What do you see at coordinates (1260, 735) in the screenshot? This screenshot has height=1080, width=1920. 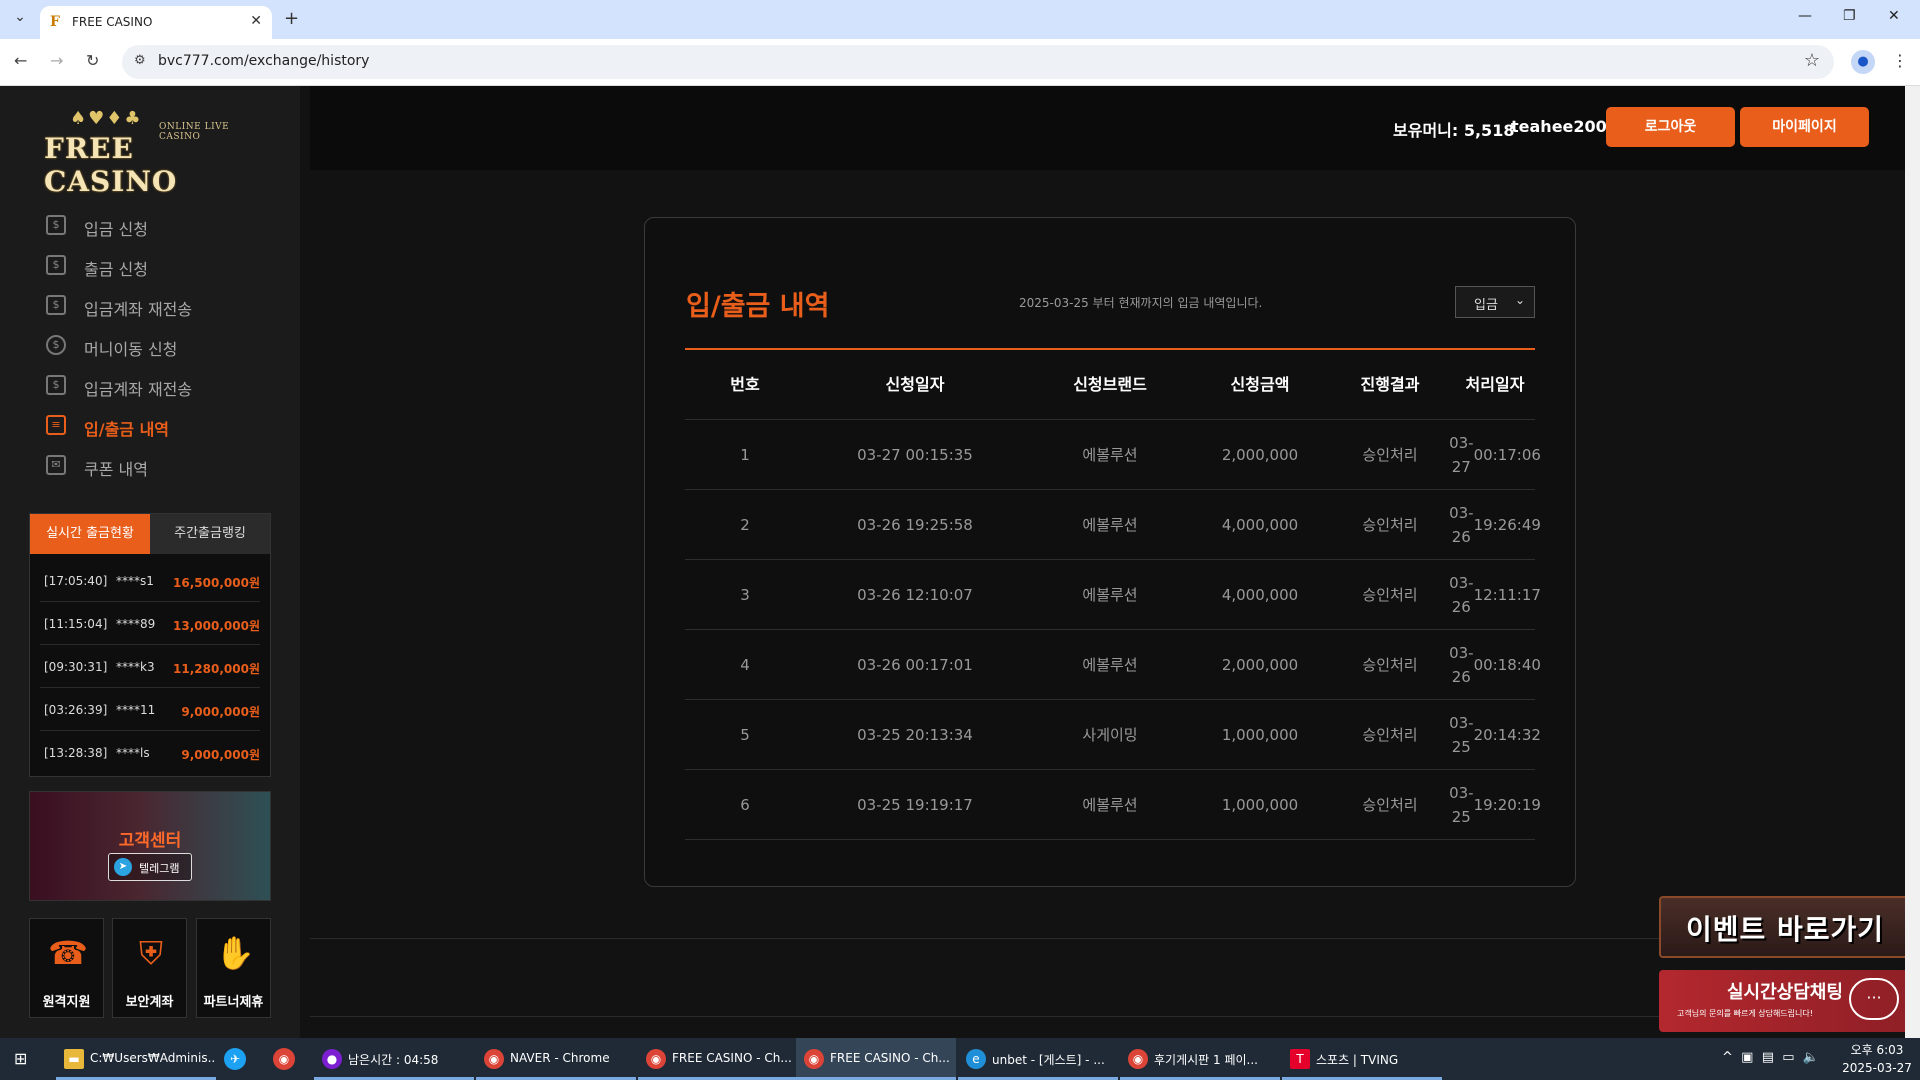 I see `cell-amount: 1,000,000` at bounding box center [1260, 735].